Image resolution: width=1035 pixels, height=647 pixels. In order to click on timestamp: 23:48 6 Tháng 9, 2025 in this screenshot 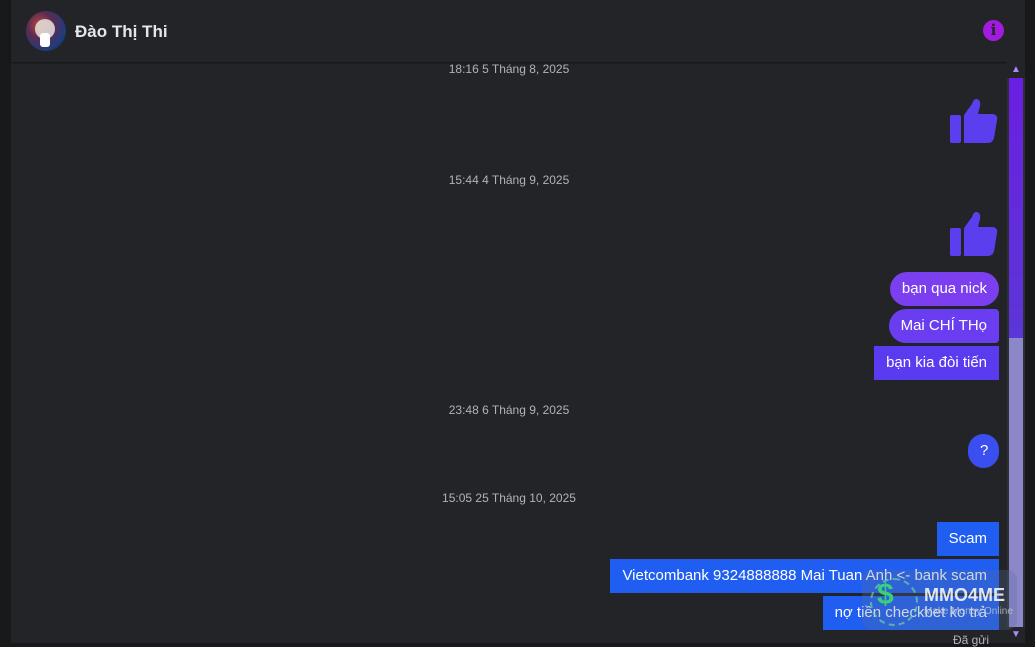, I will do `click(509, 410)`.